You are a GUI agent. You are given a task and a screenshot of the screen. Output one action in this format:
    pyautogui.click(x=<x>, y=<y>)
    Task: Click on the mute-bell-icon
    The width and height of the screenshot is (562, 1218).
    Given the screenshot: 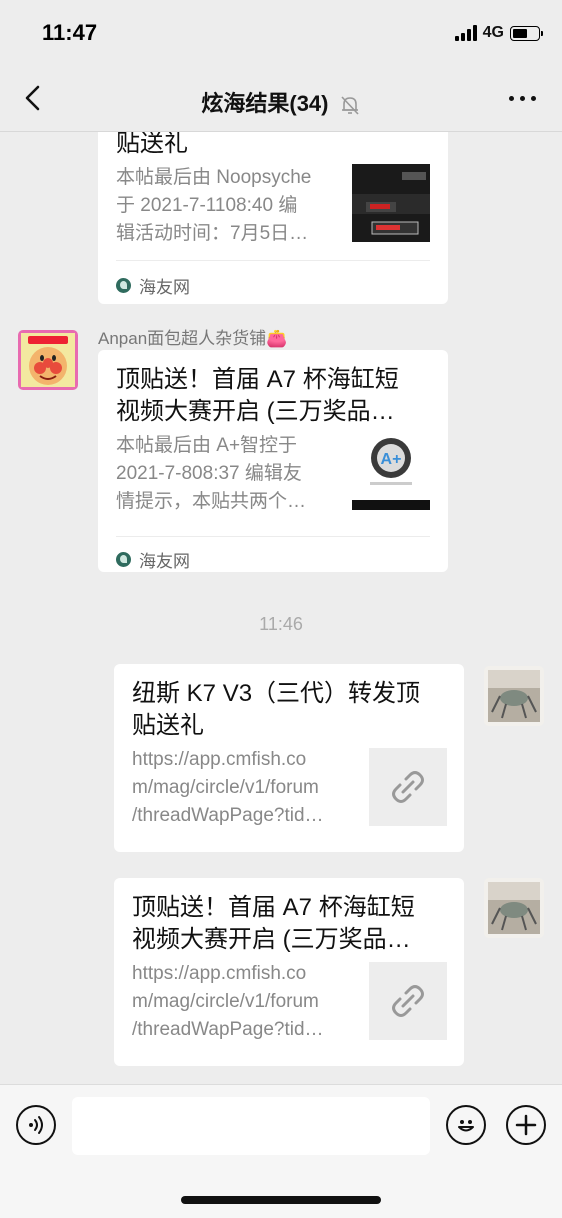 What is the action you would take?
    pyautogui.click(x=350, y=105)
    